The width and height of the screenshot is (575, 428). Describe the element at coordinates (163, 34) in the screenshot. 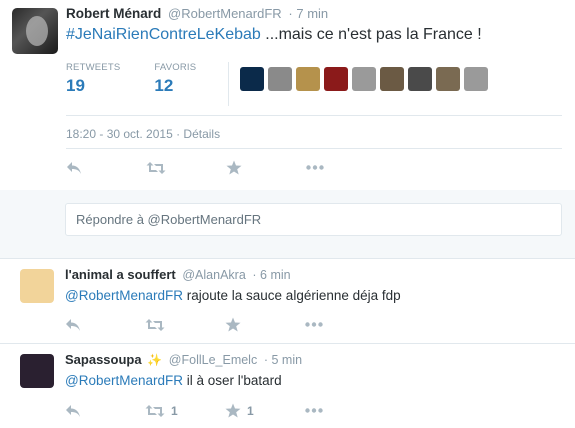

I see `hashtag-link: #JeNaiRienContreLeKebab` at that location.